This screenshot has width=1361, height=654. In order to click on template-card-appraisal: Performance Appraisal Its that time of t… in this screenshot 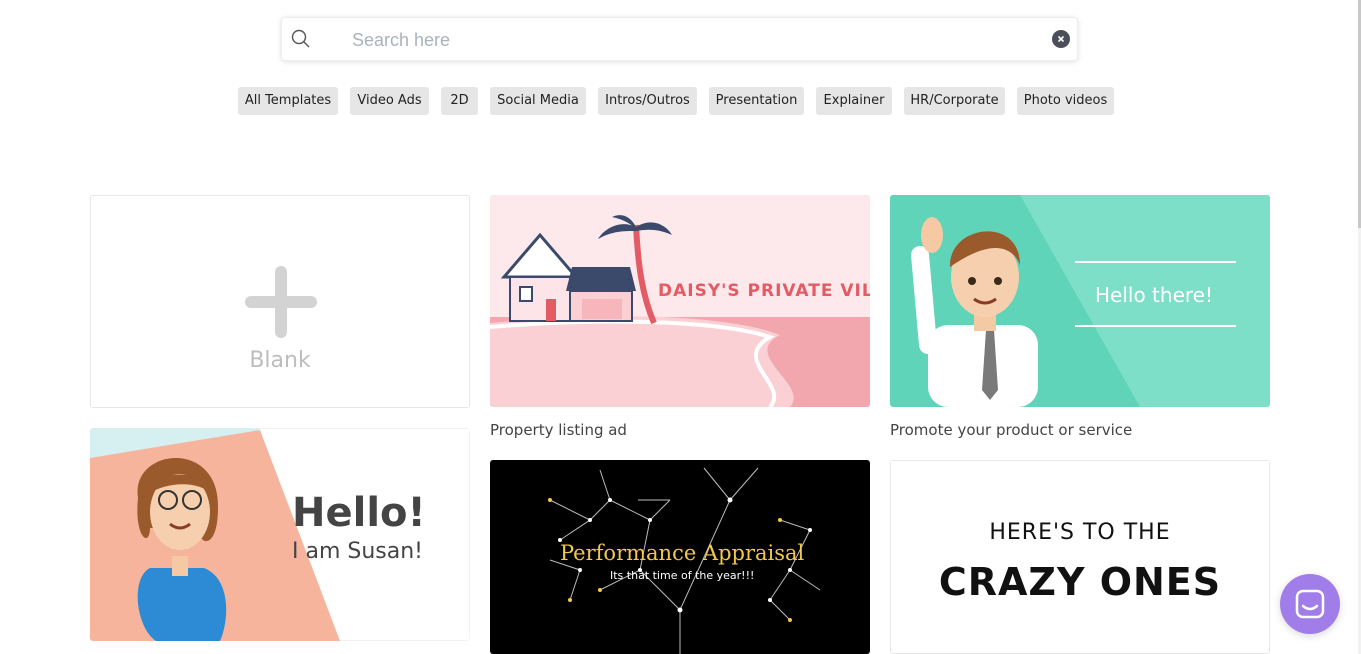, I will do `click(680, 557)`.